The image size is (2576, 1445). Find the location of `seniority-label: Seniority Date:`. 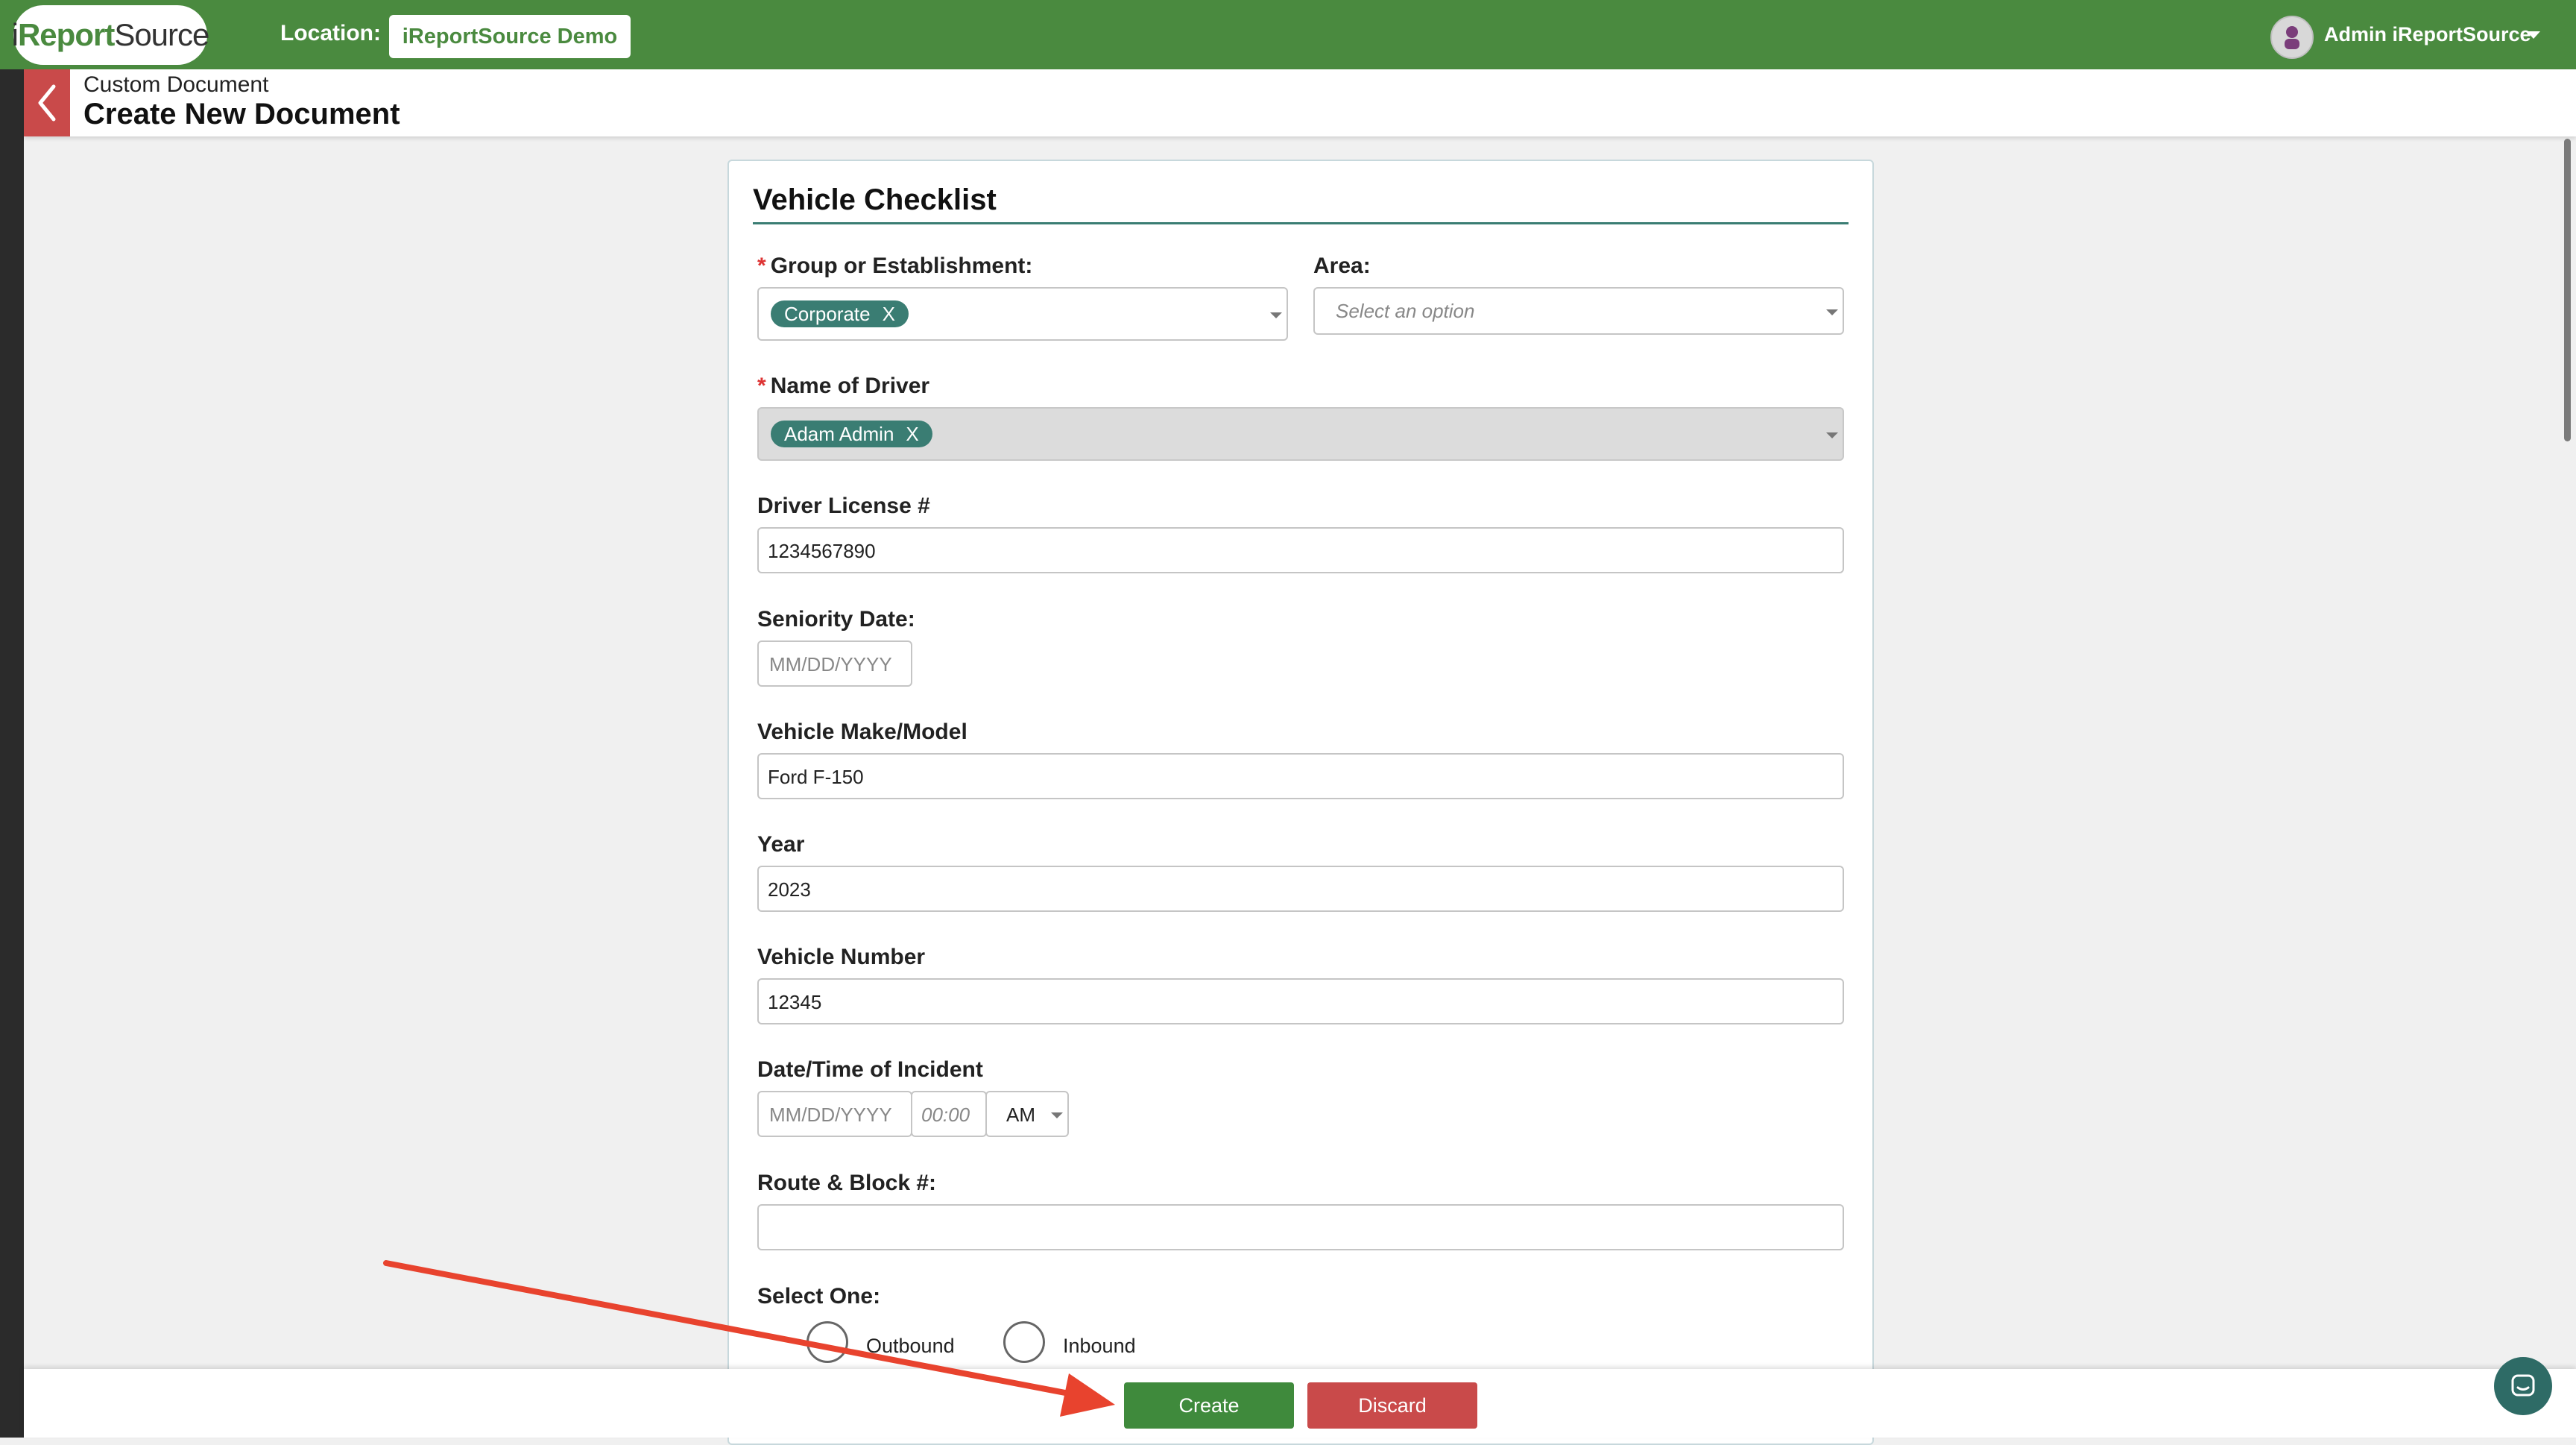

seniority-label: Seniority Date: is located at coordinates (836, 619).